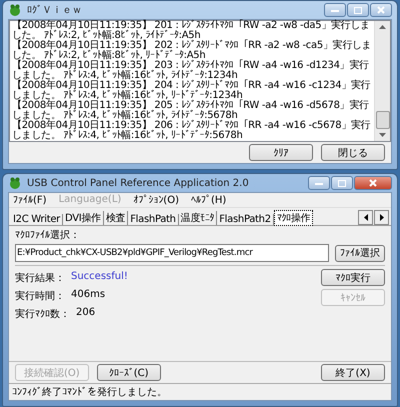 The height and width of the screenshot is (407, 400). What do you see at coordinates (192, 51) in the screenshot?
I see `log-entry: 【2008年04月10日11:19:35】 202 : ﾚｼﾞｽﾀﾘｰﾄﾞﾏｸﾛ「RR -a2 -w8 -ca5」実行しました。 ｱﾄﾞﾚｽ:2, ﾋﾞｯﾄ幅:8ﾋﾞｯﾄ, ﾘｰﾄﾞﾃﾞｰﾀ:A5h` at bounding box center [192, 51].